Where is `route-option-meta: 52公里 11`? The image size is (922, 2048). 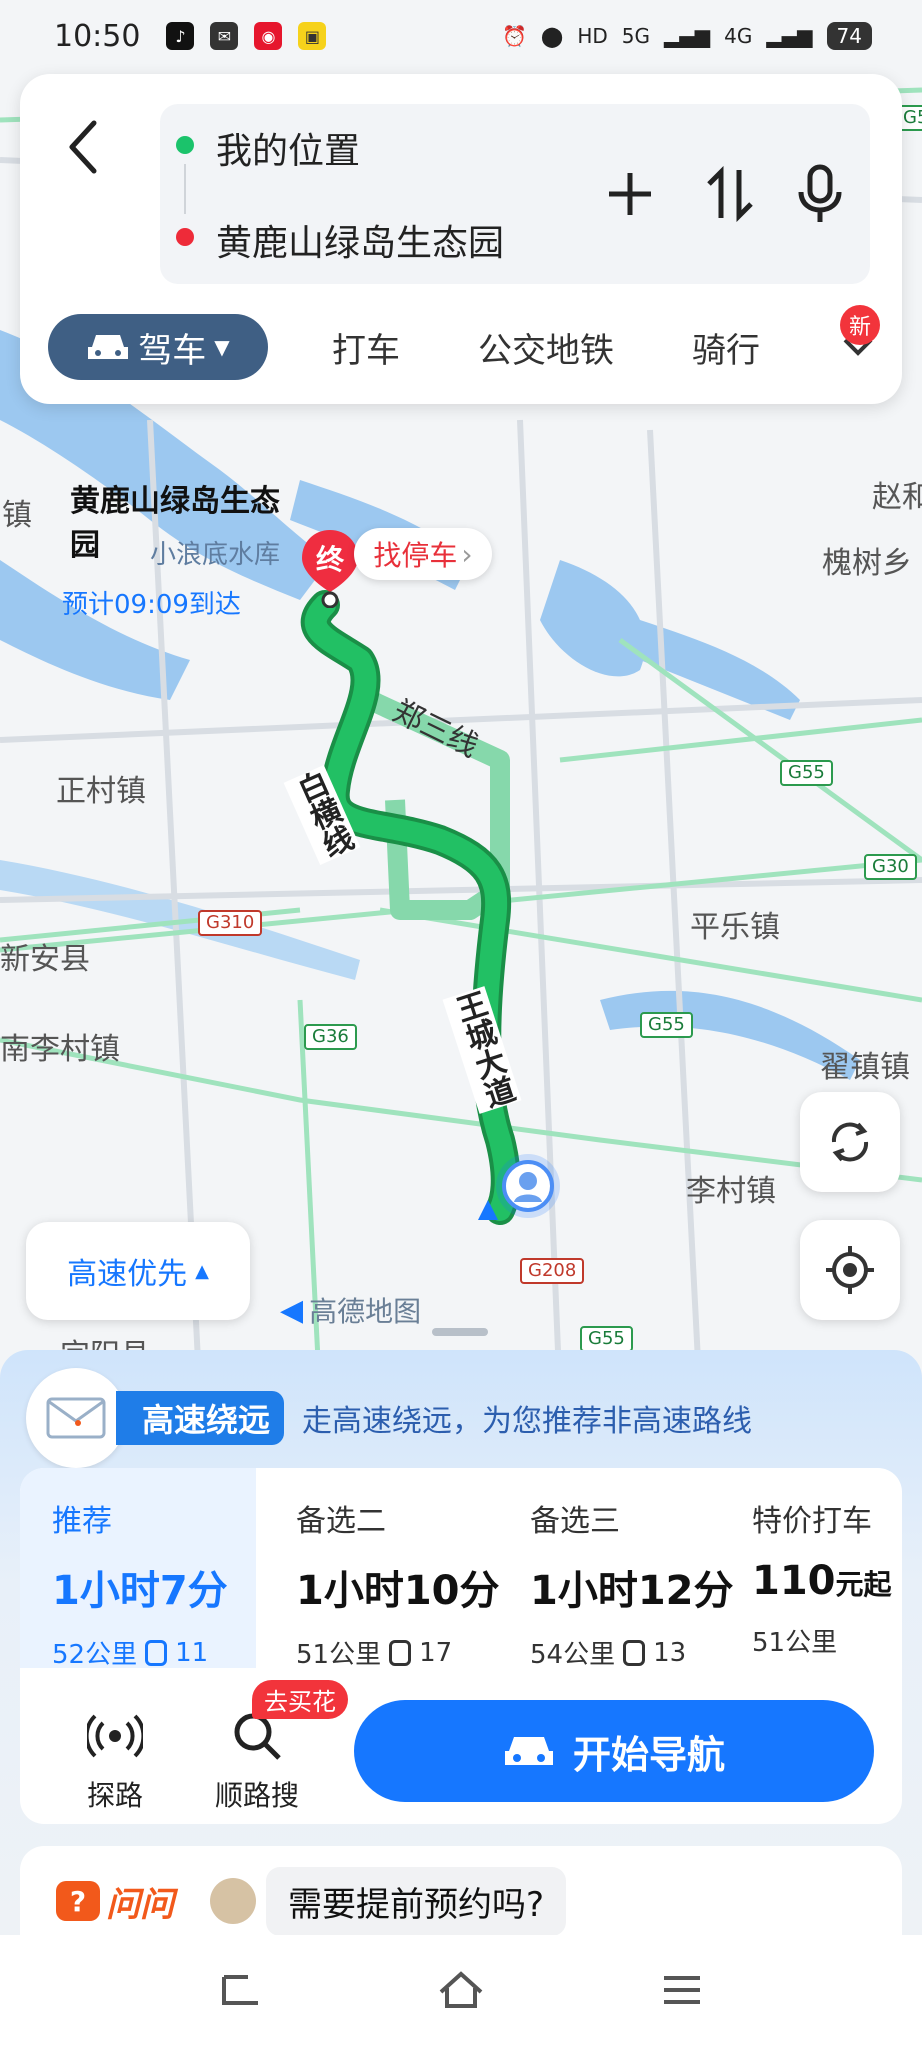 route-option-meta: 52公里 11 is located at coordinates (154, 1652).